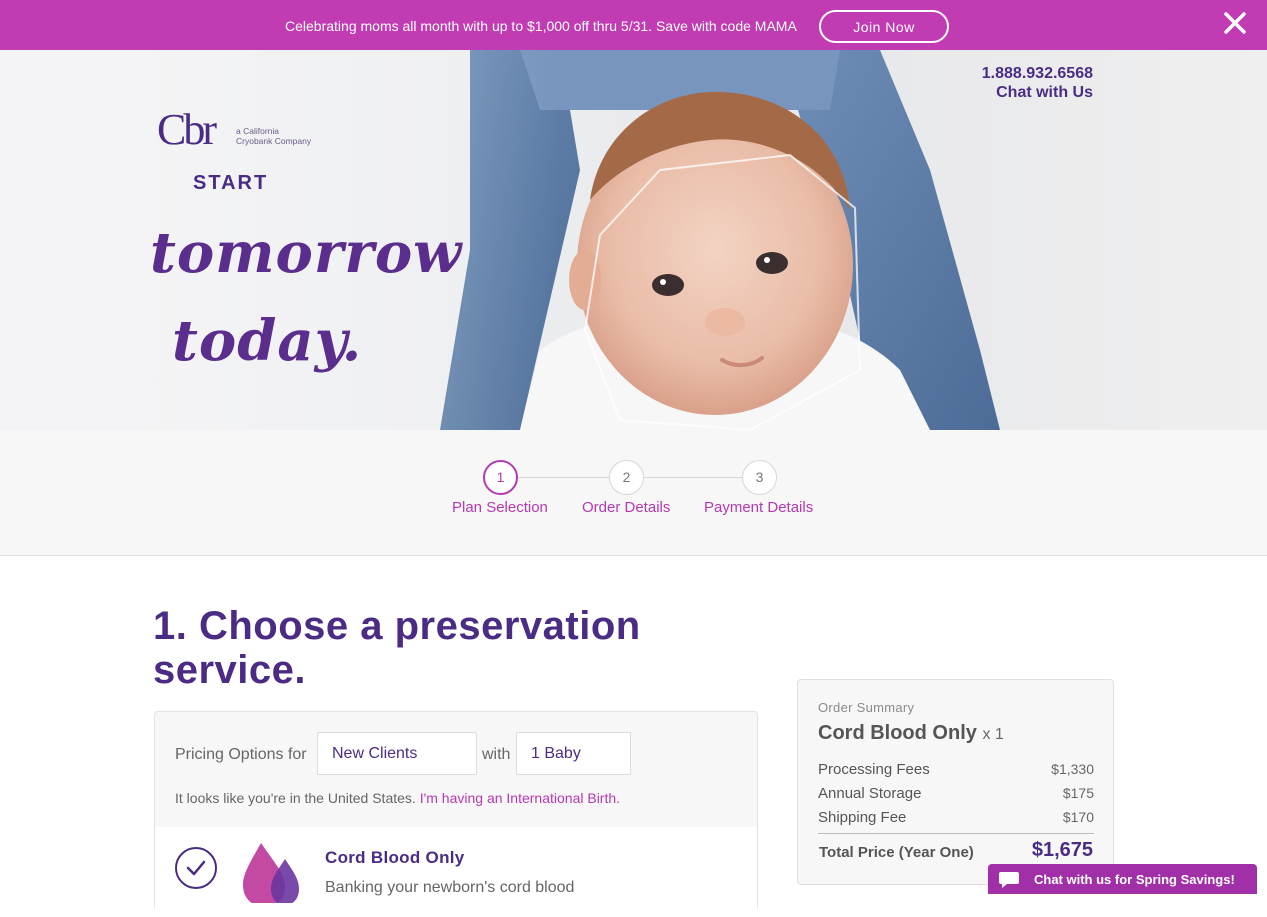 The width and height of the screenshot is (1267, 917). What do you see at coordinates (450, 887) in the screenshot?
I see `plan-description: Banking your newborn's cord blood` at bounding box center [450, 887].